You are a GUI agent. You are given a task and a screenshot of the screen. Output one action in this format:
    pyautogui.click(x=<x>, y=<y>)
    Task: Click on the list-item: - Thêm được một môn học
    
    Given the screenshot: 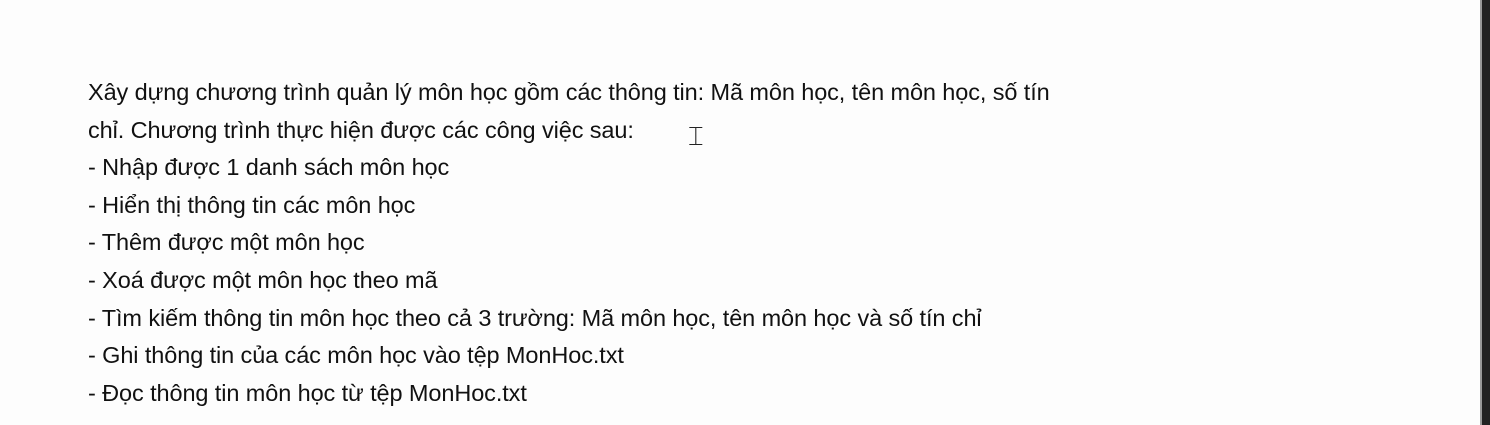 What is the action you would take?
    pyautogui.click(x=226, y=242)
    